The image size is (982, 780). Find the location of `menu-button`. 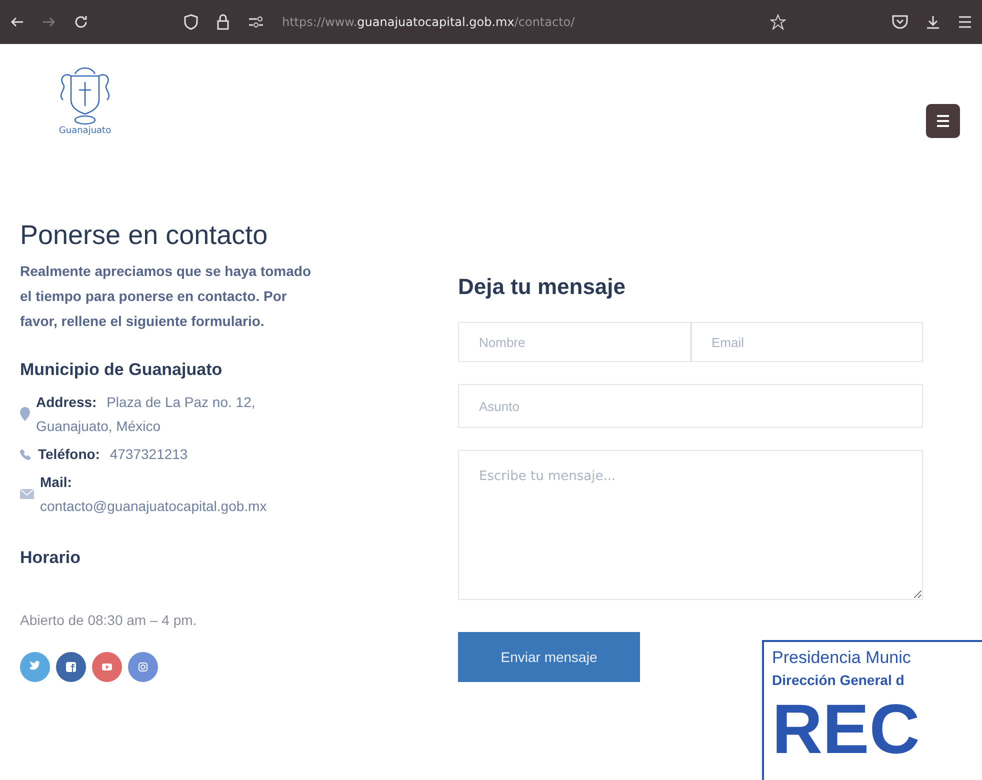

menu-button is located at coordinates (943, 121).